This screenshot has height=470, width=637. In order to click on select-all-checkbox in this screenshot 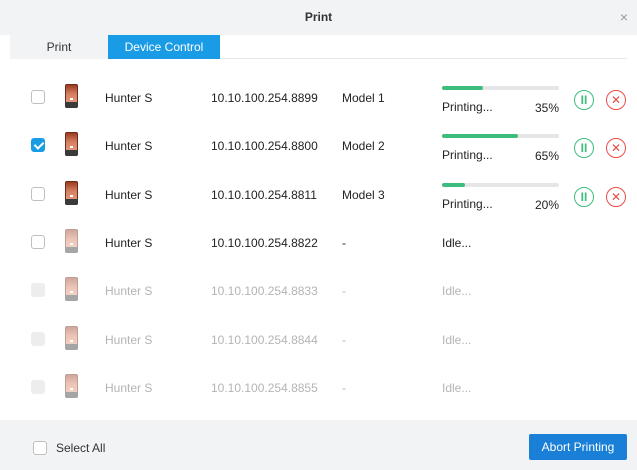, I will do `click(40, 448)`.